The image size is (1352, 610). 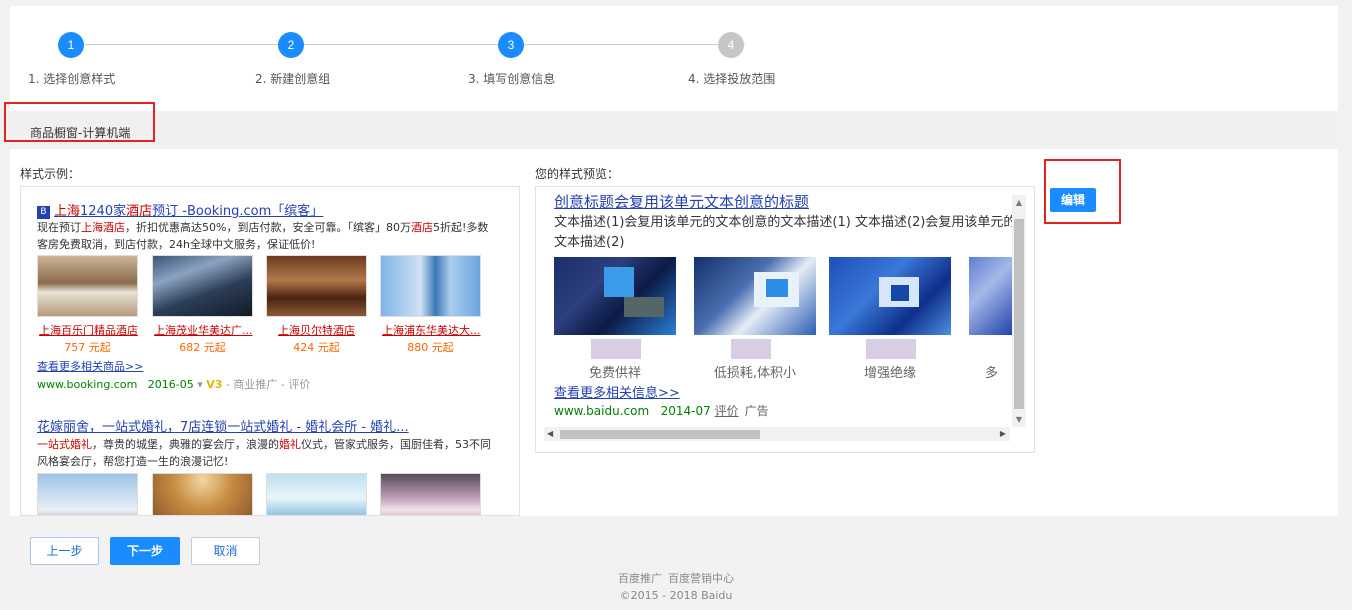 I want to click on step-2-label: 2. 新建创意组, so click(x=293, y=79).